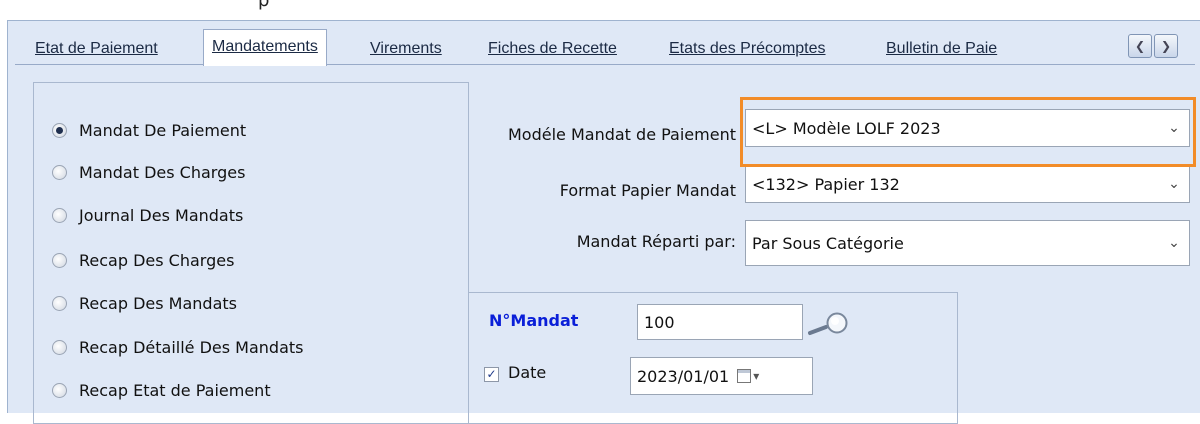 The width and height of the screenshot is (1200, 424). I want to click on radio-recap-detaille-des-mandats: Recap Détaillé Des Mandats, so click(178, 347).